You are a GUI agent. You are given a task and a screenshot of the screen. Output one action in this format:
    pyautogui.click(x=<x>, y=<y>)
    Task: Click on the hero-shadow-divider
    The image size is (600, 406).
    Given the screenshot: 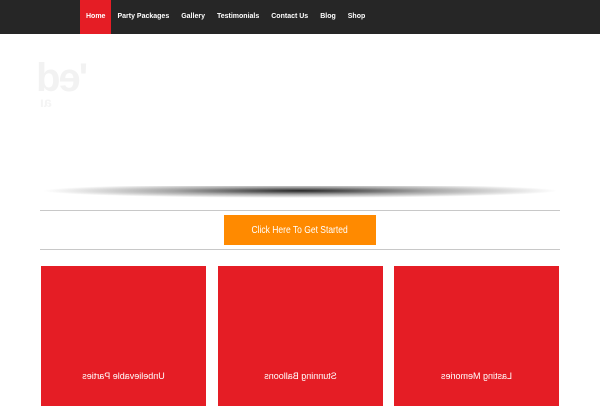 What is the action you would take?
    pyautogui.click(x=300, y=192)
    